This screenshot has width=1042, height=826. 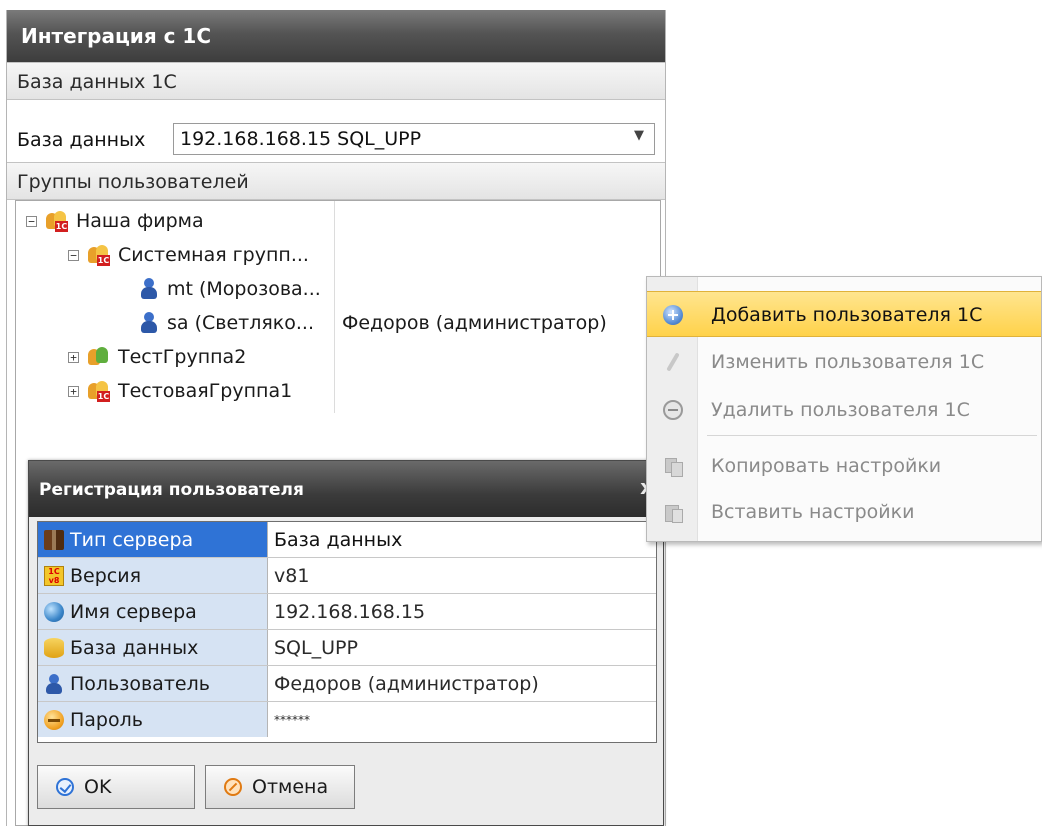 I want to click on cancel-button-label: Отмена, so click(x=290, y=787).